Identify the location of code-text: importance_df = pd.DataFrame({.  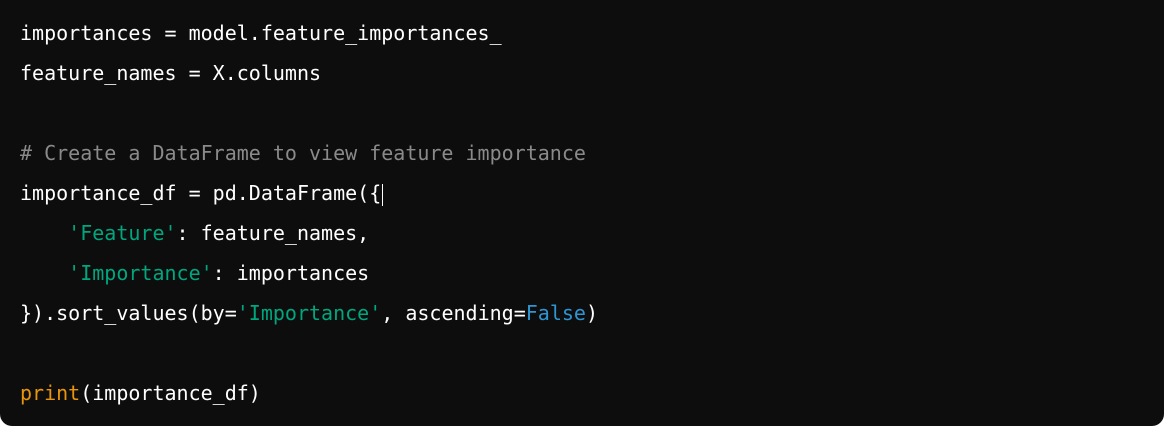
(201, 193).